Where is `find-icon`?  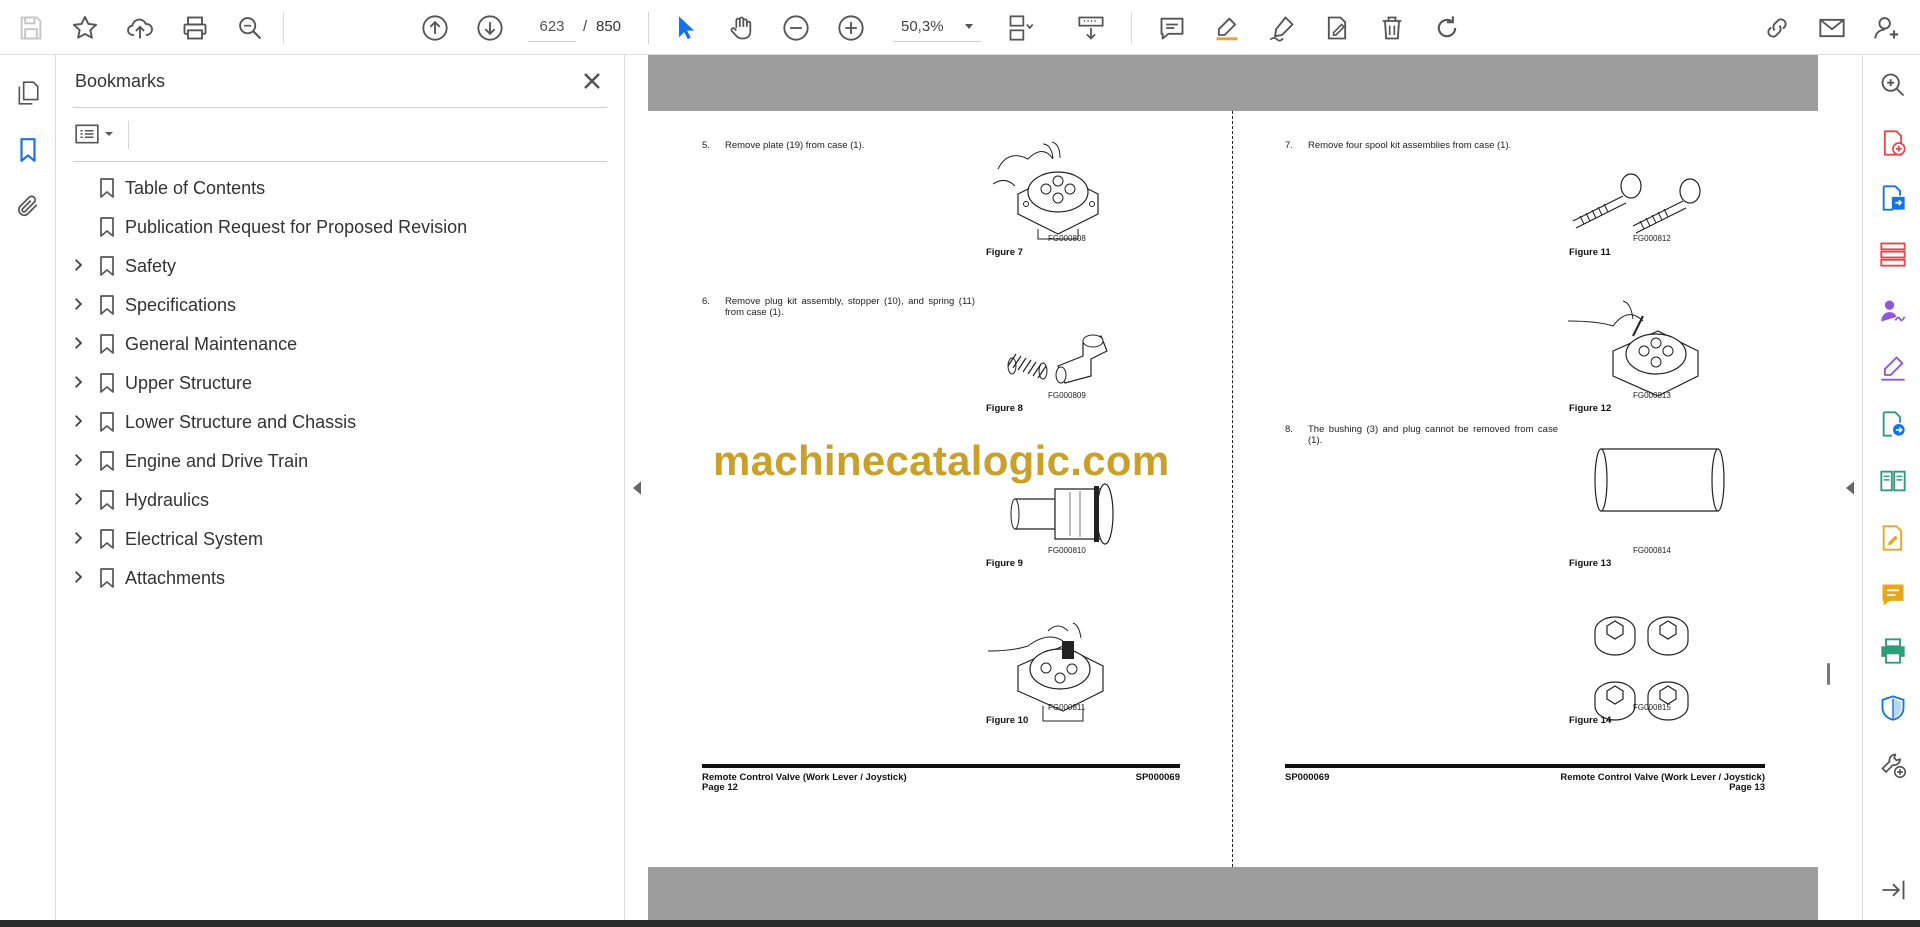
find-icon is located at coordinates (250, 28).